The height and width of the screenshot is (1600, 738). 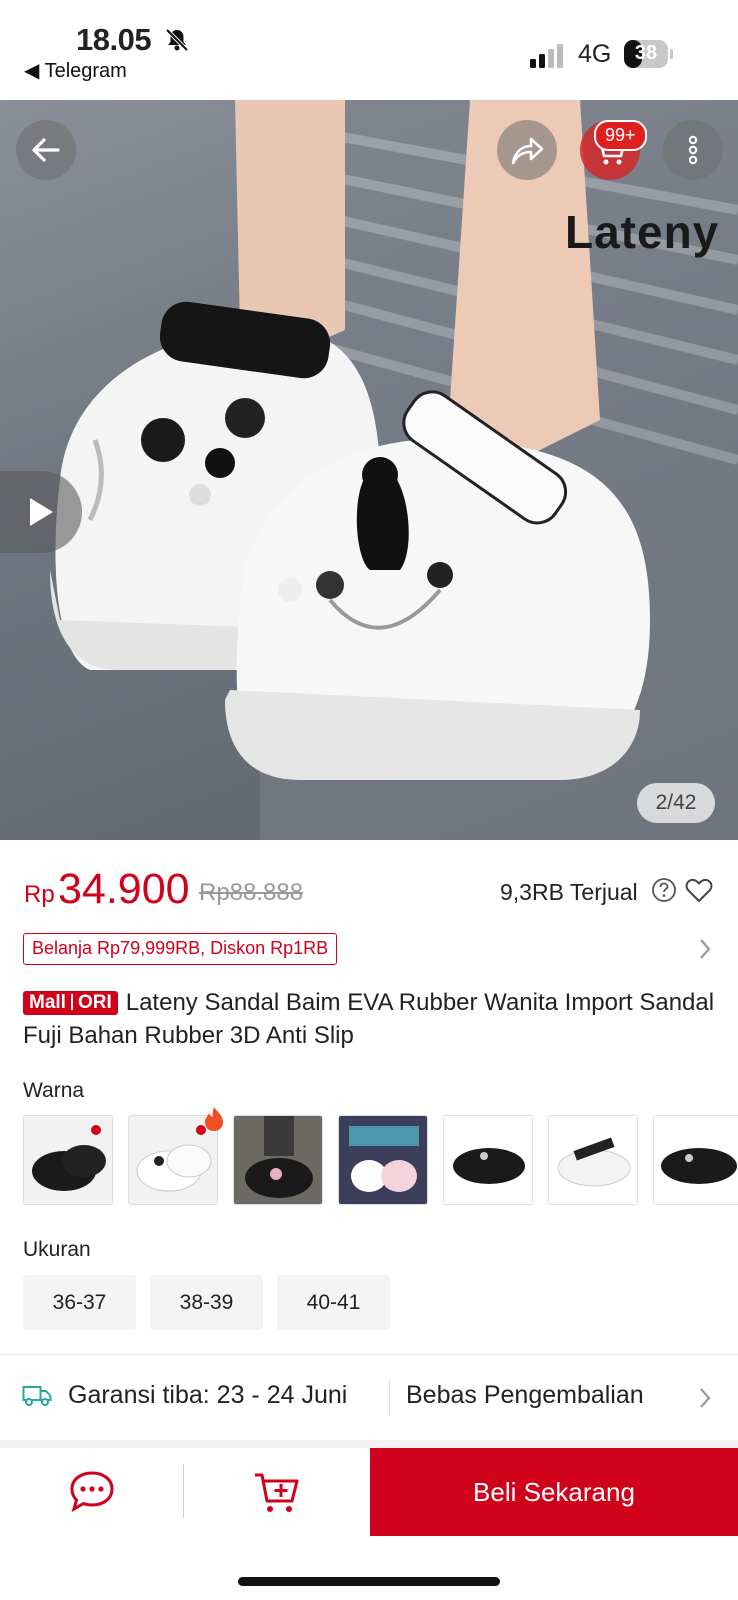 What do you see at coordinates (664, 890) in the screenshot?
I see `help-icon` at bounding box center [664, 890].